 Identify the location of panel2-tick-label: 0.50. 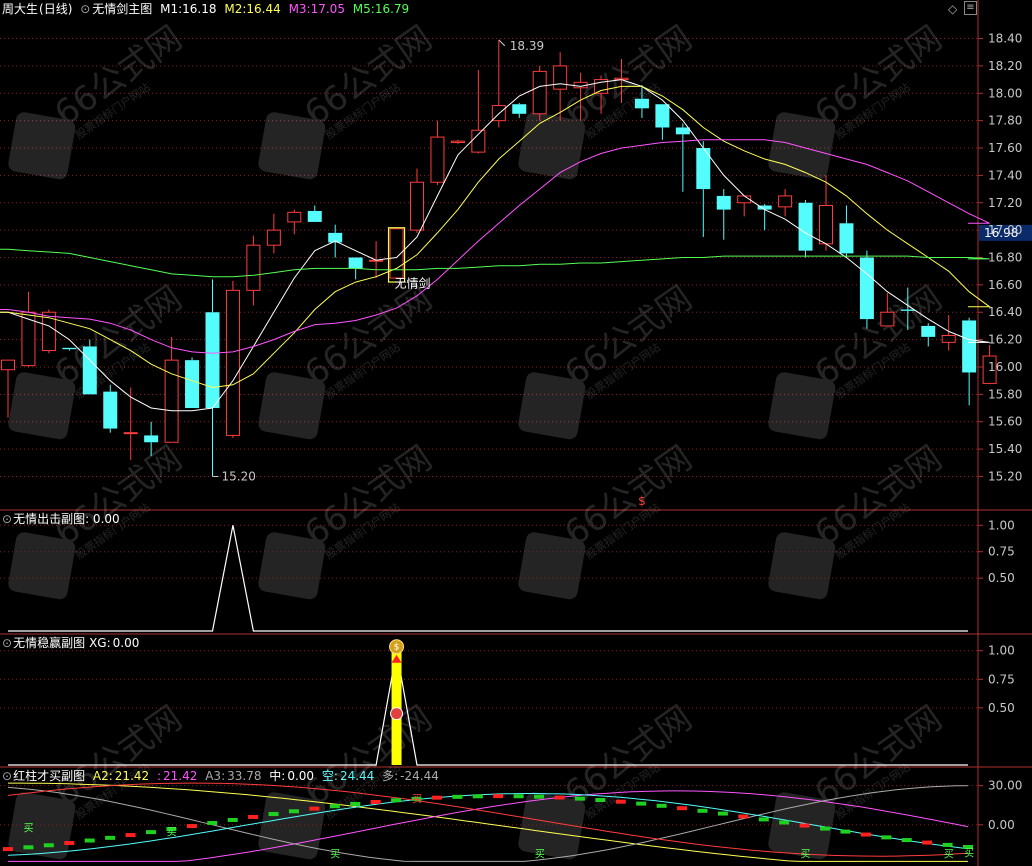
(1001, 578).